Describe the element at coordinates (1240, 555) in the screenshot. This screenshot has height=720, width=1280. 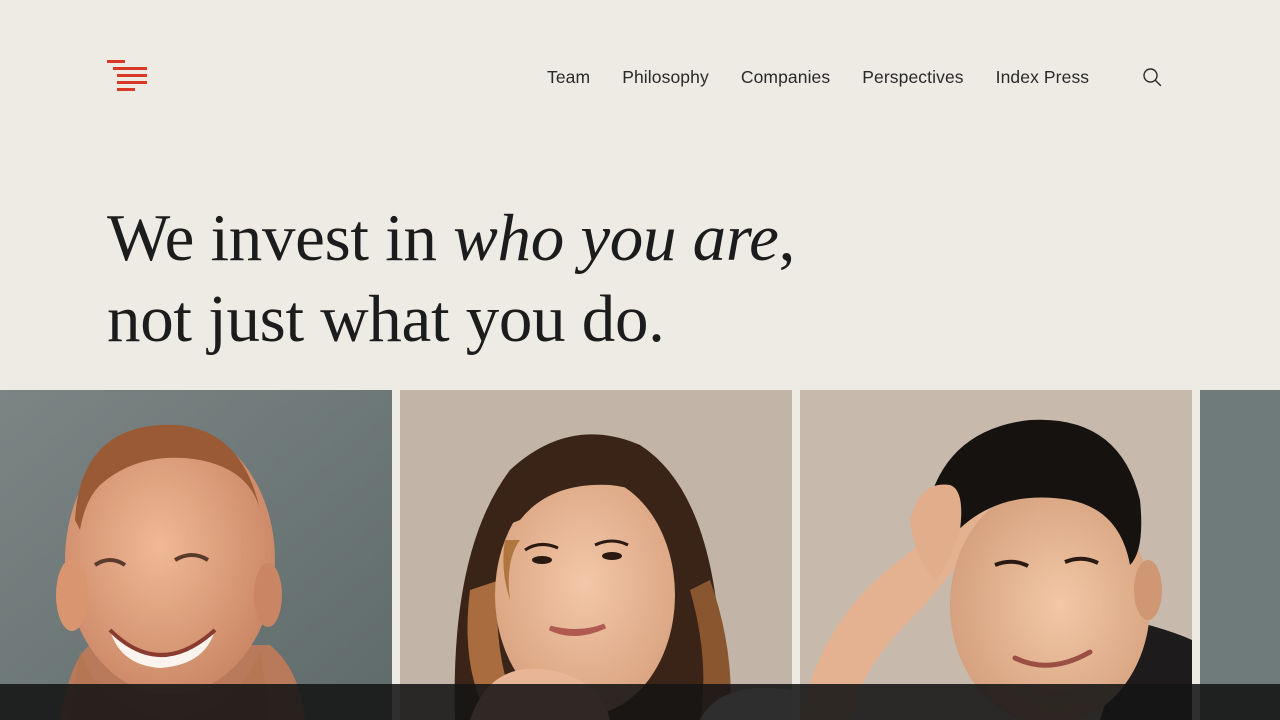
I see `portrait-partial` at that location.